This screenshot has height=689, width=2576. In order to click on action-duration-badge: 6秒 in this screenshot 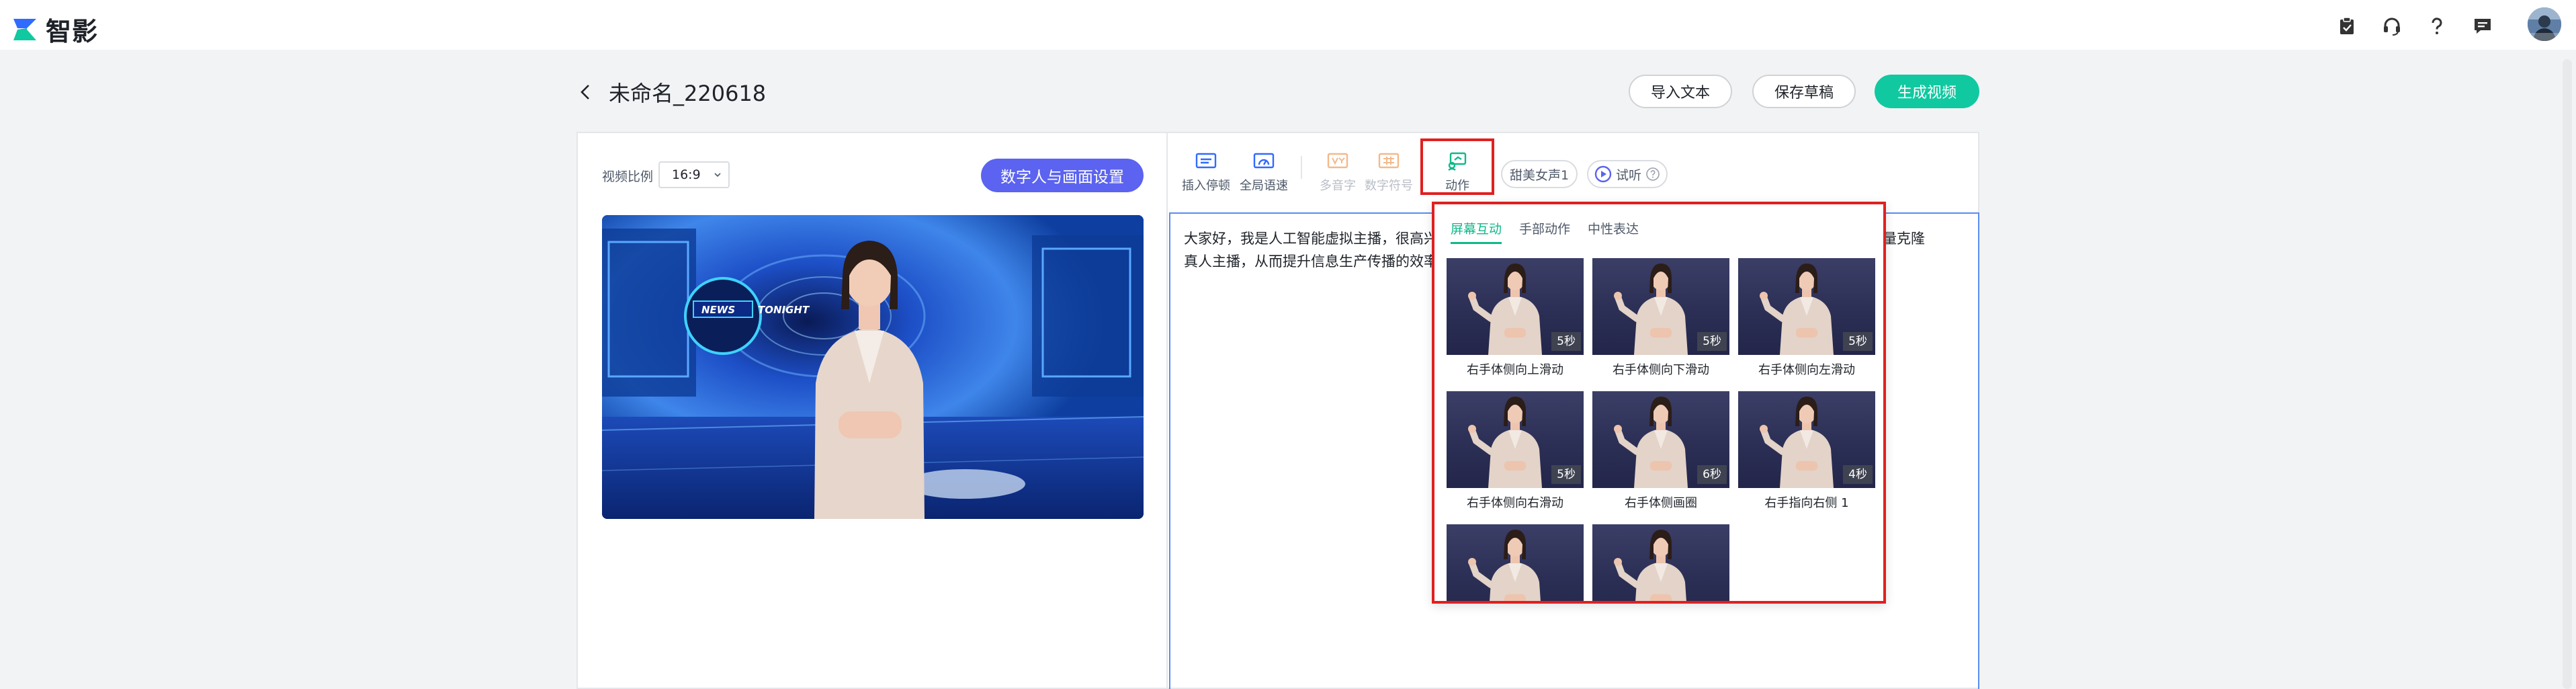, I will do `click(1712, 475)`.